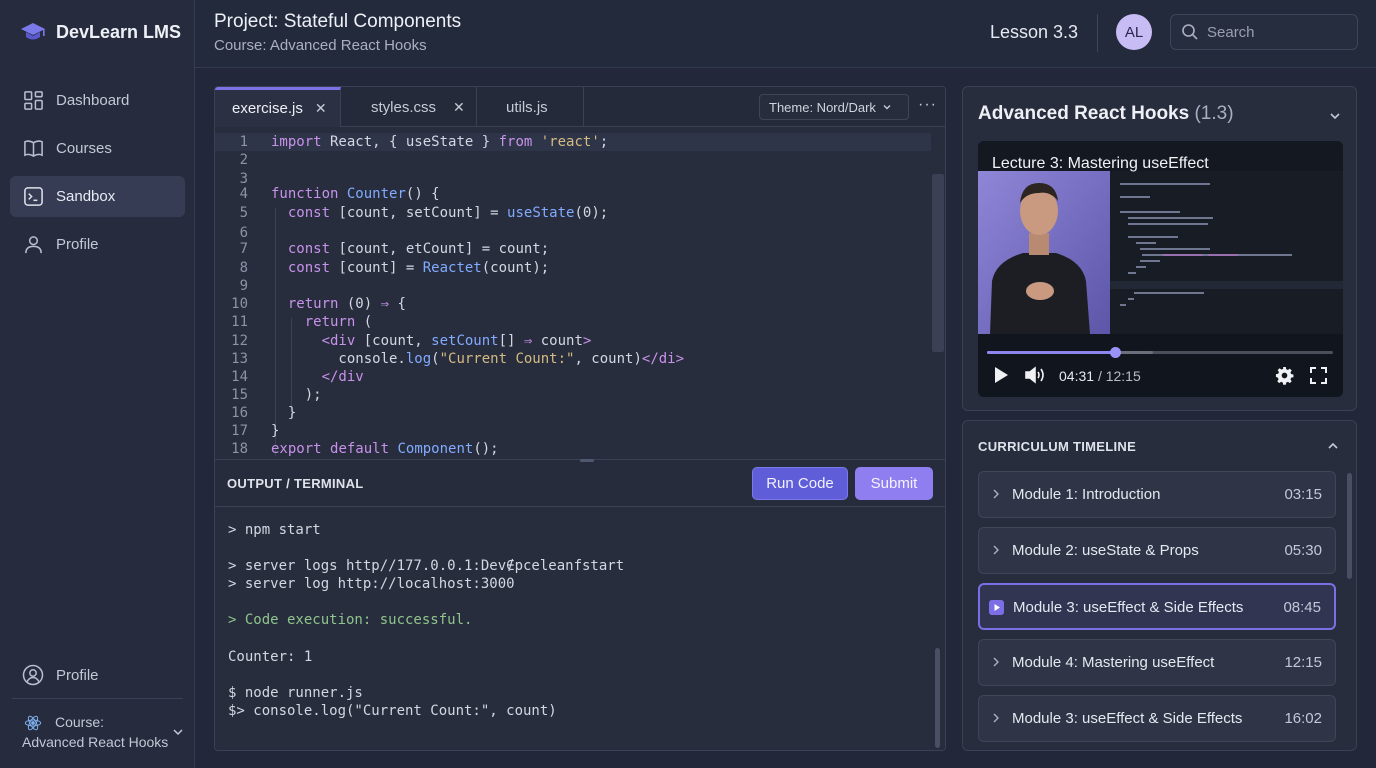 This screenshot has width=1376, height=768. I want to click on sidebar-bottom-profile: Profile, so click(60, 675).